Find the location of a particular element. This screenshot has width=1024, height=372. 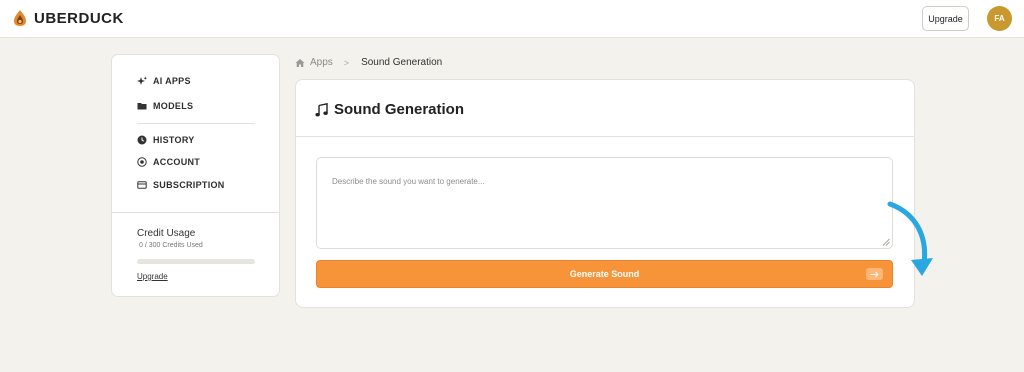

sidebar-item-models: MODELS is located at coordinates (165, 106).